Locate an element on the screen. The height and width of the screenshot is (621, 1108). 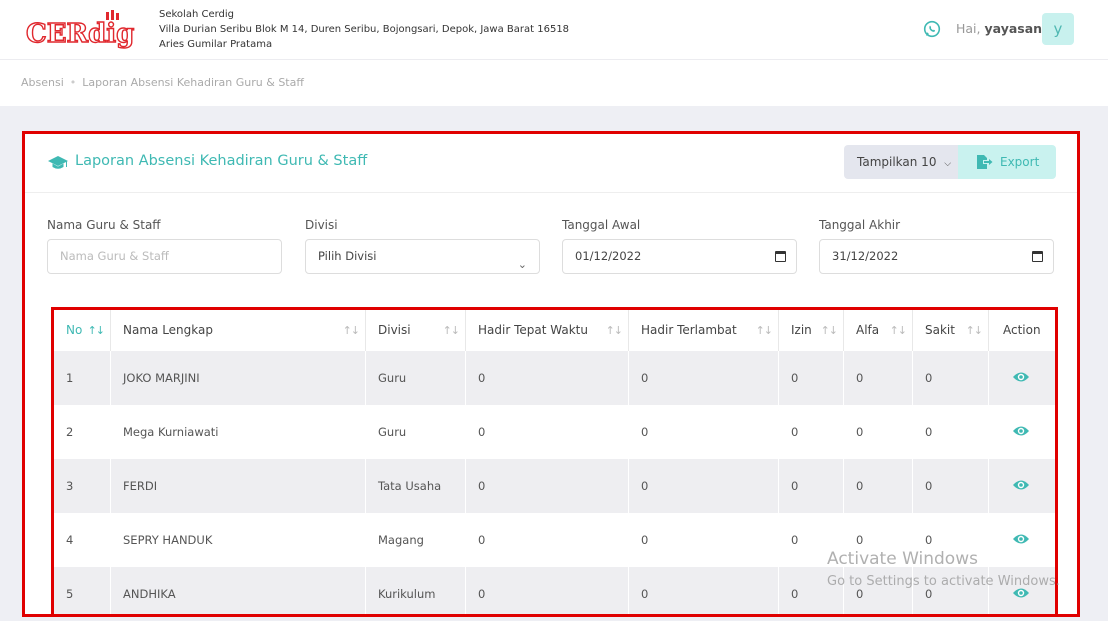
cell-no: 3 is located at coordinates (82, 486).